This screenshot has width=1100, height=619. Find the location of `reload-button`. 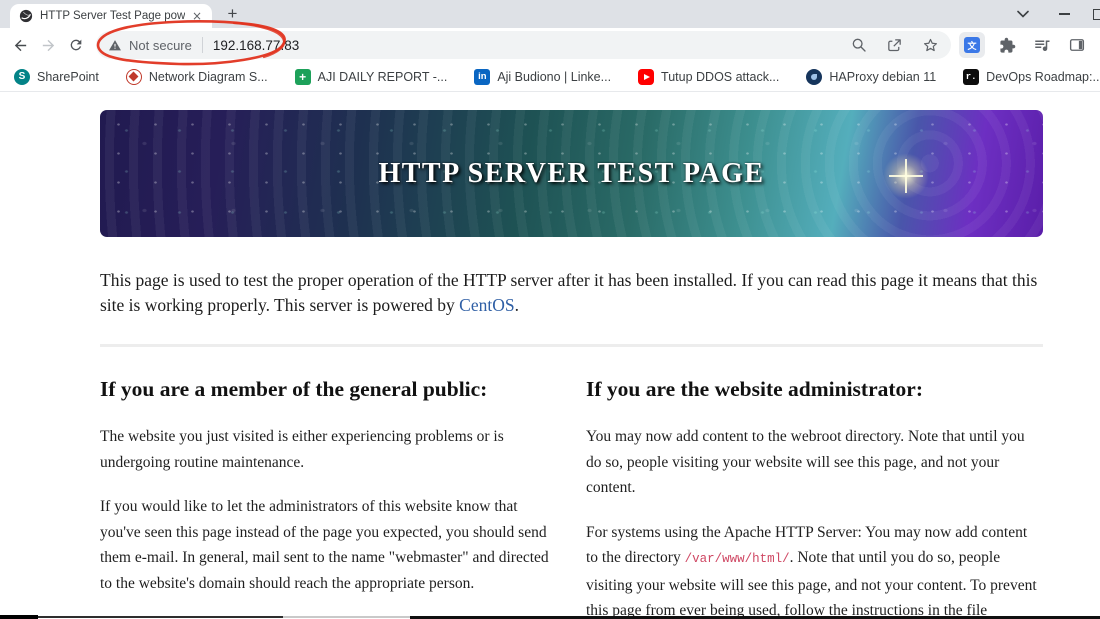

reload-button is located at coordinates (76, 45).